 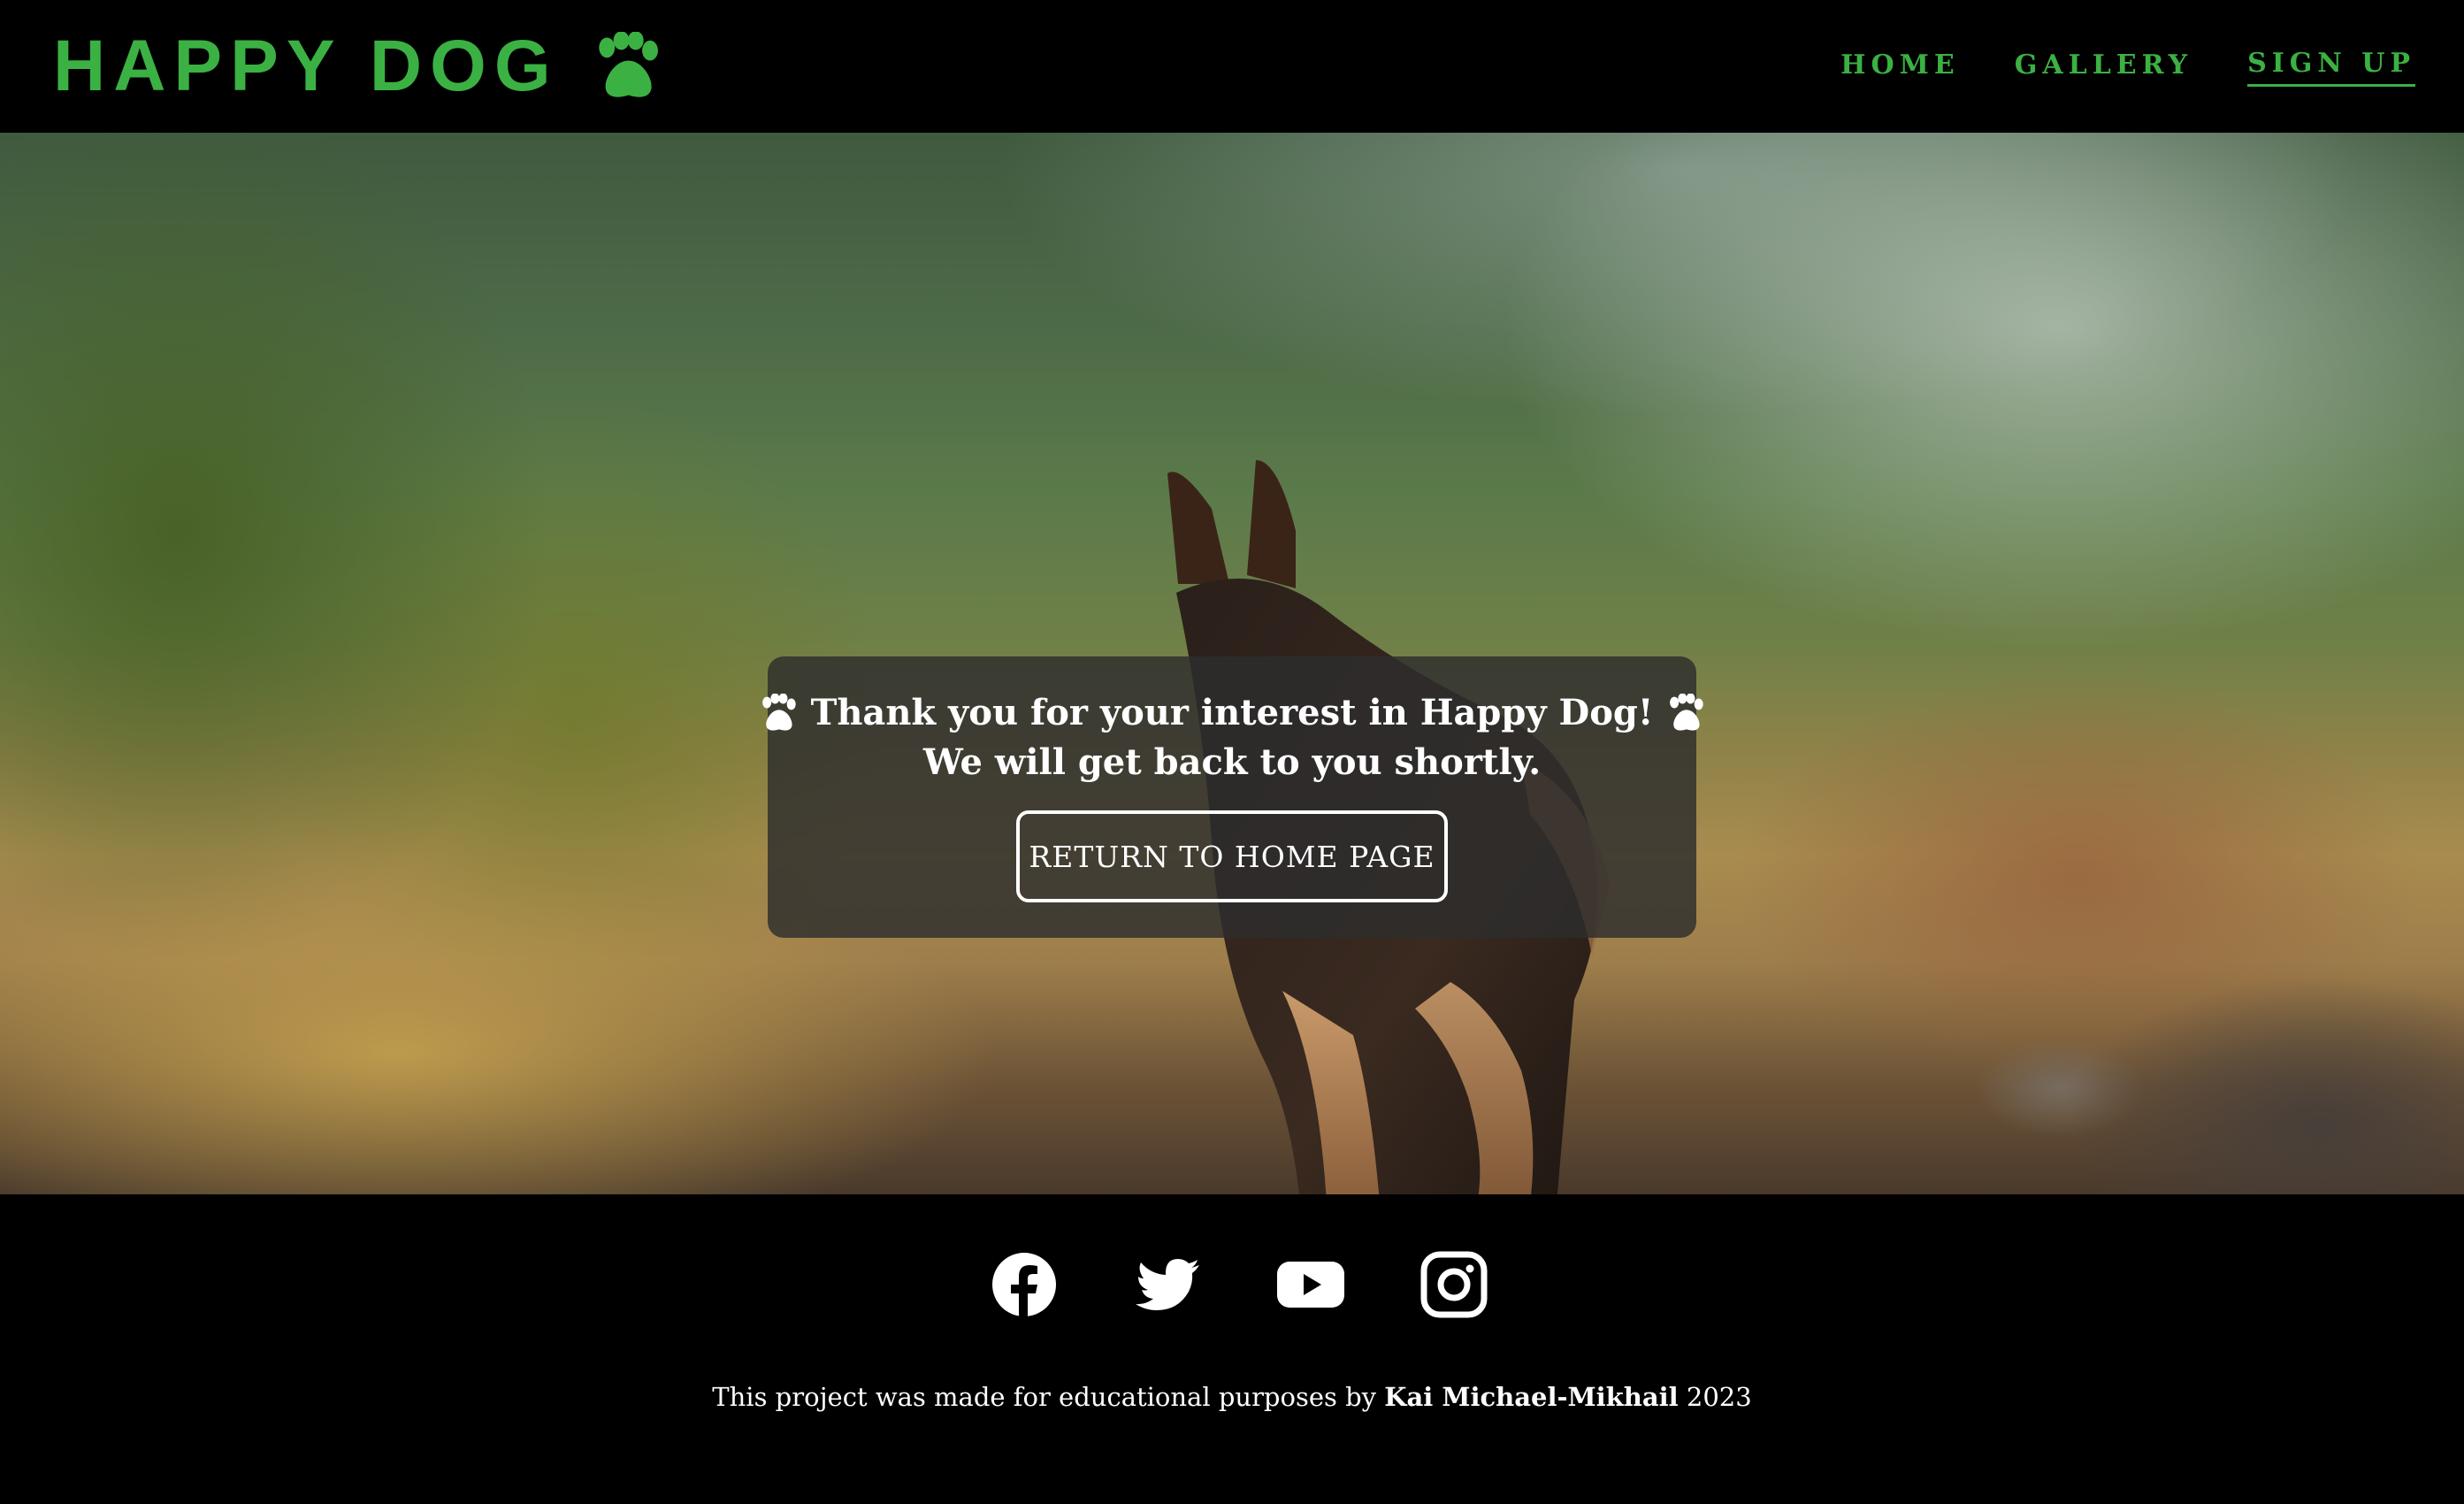 I want to click on youtube-icon, so click(x=1310, y=1285).